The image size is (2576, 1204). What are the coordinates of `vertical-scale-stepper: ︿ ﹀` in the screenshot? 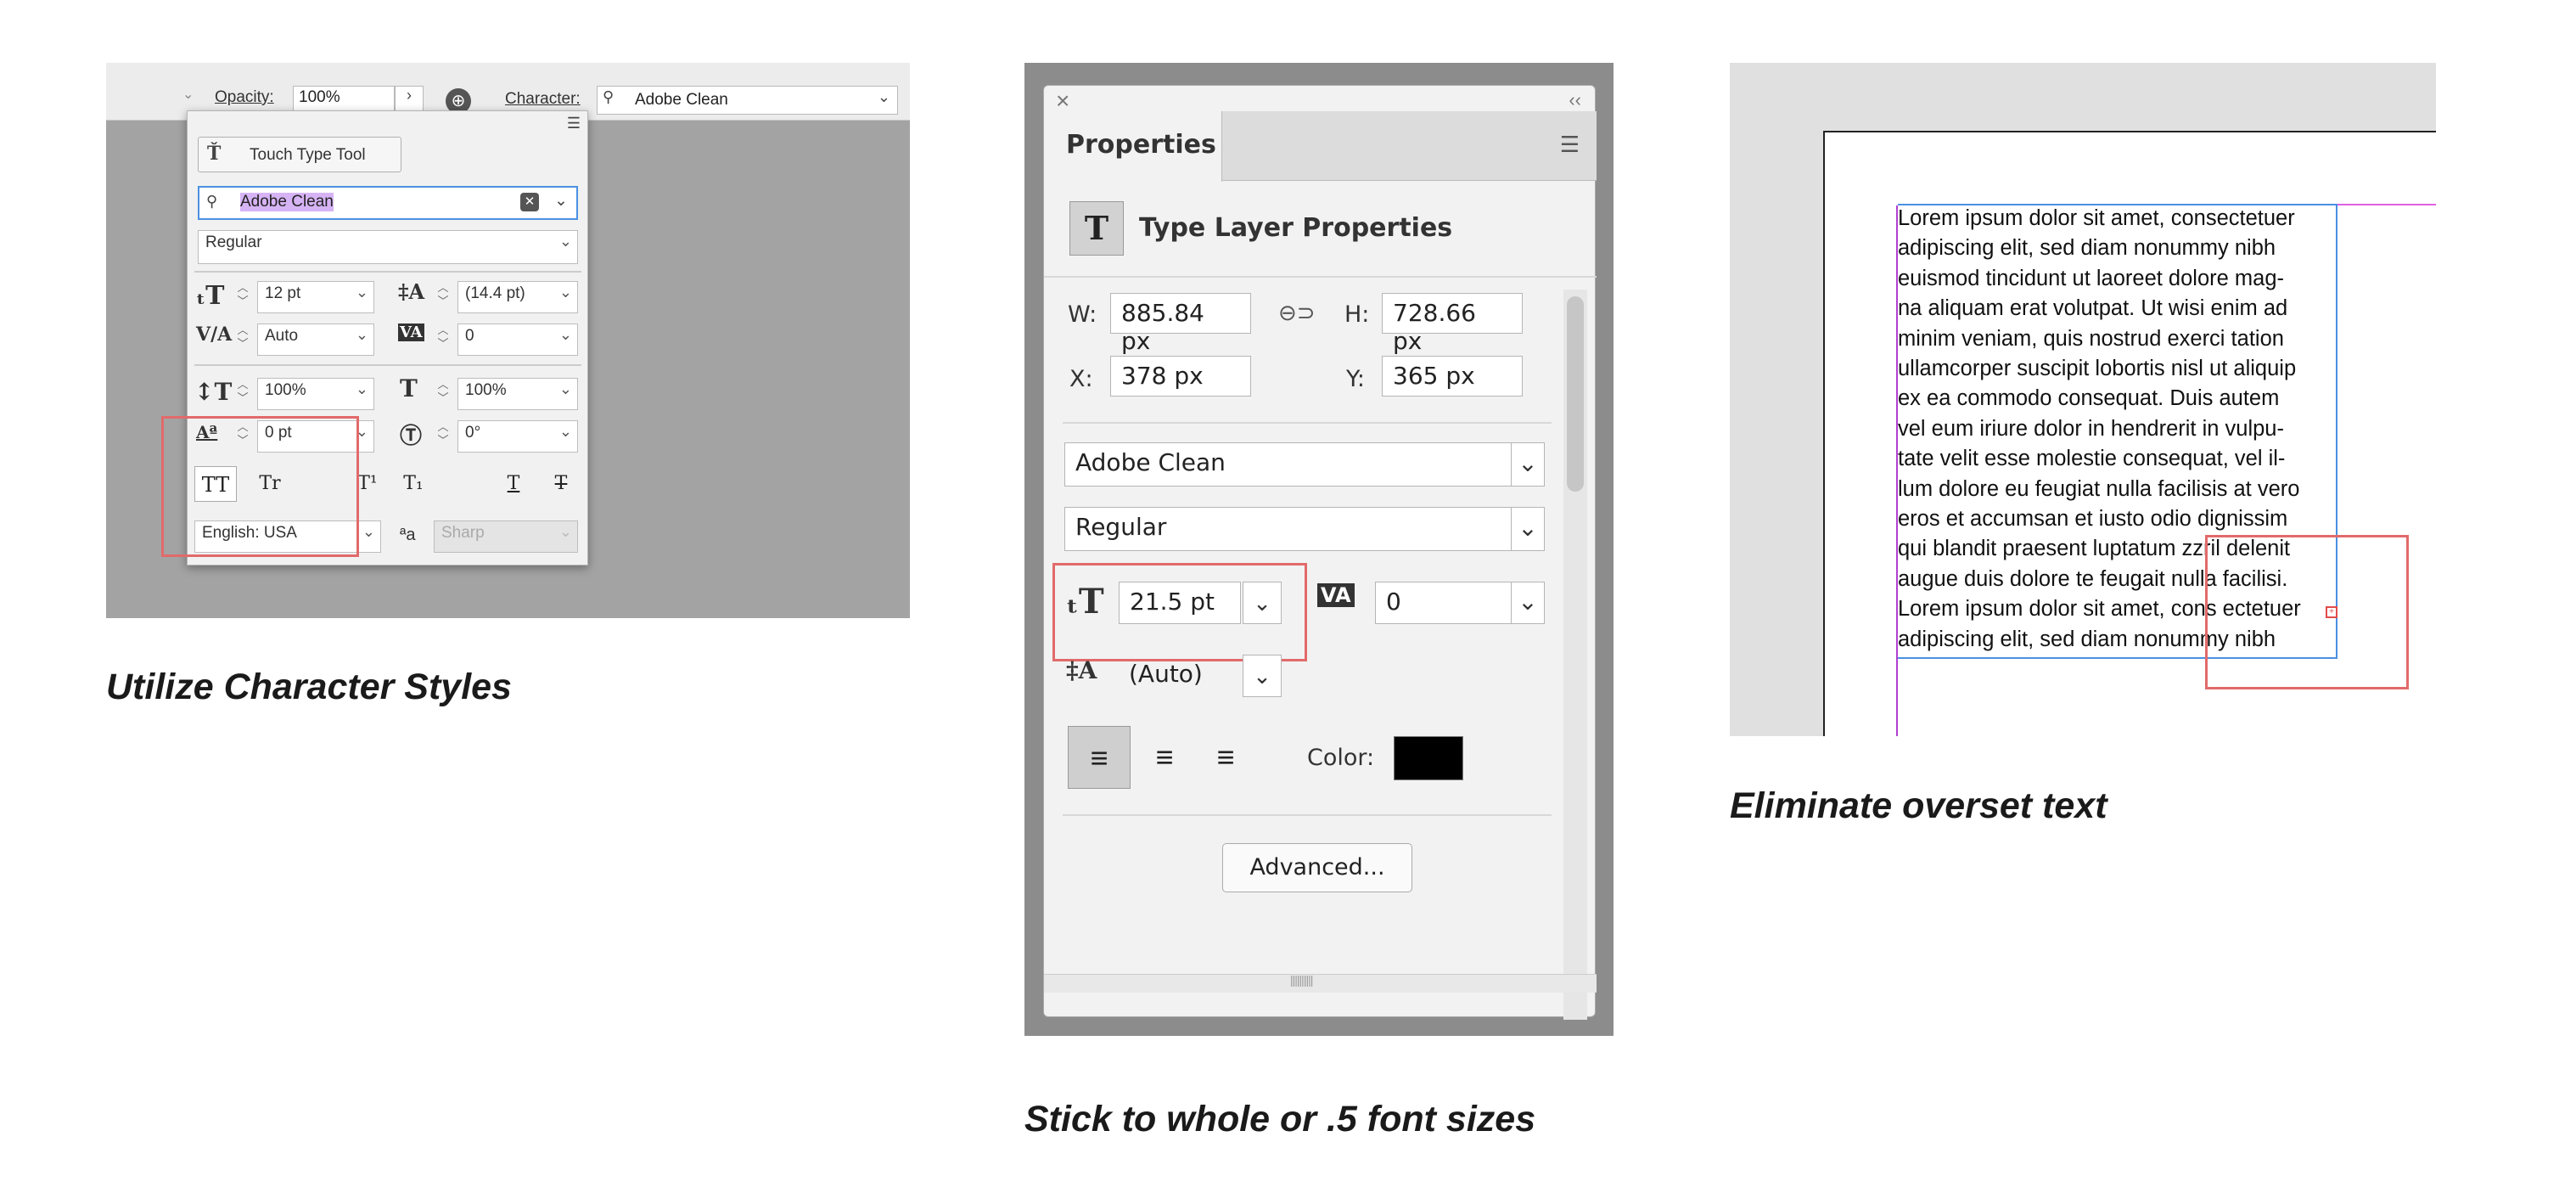 It's located at (243, 394).